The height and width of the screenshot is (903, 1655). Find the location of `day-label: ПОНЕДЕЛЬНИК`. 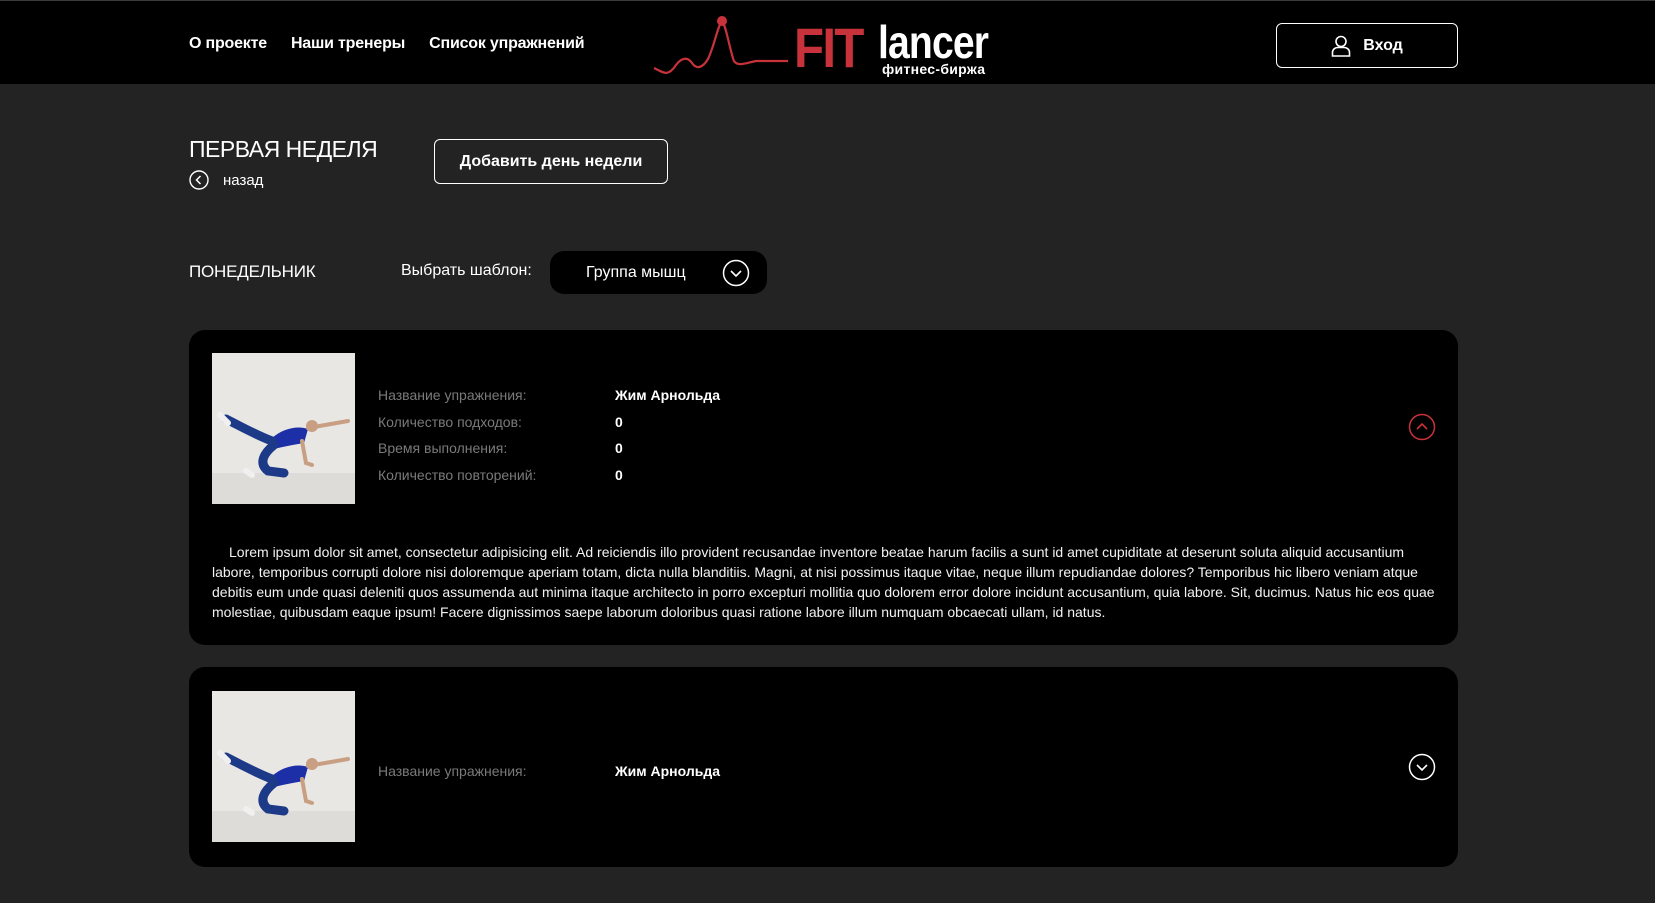

day-label: ПОНЕДЕЛЬНИК is located at coordinates (252, 271).